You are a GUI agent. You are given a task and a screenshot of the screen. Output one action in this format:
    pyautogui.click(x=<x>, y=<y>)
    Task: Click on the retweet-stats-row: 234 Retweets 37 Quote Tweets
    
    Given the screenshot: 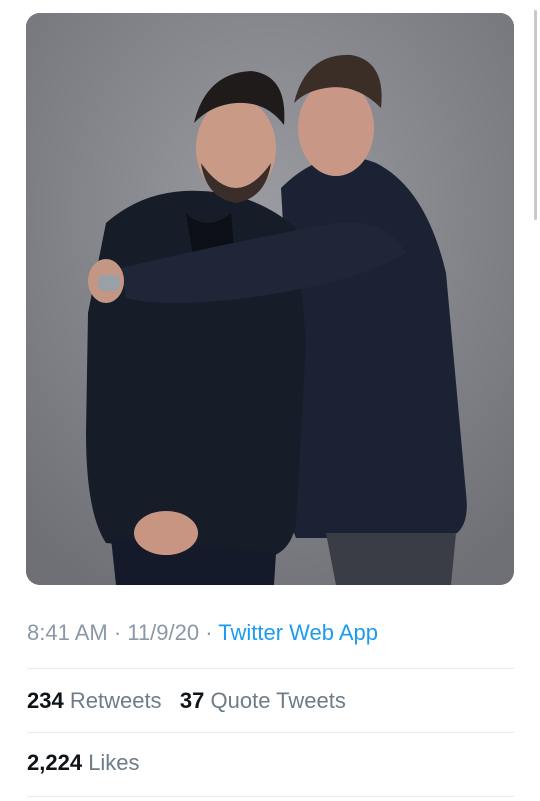 What is the action you would take?
    pyautogui.click(x=186, y=701)
    